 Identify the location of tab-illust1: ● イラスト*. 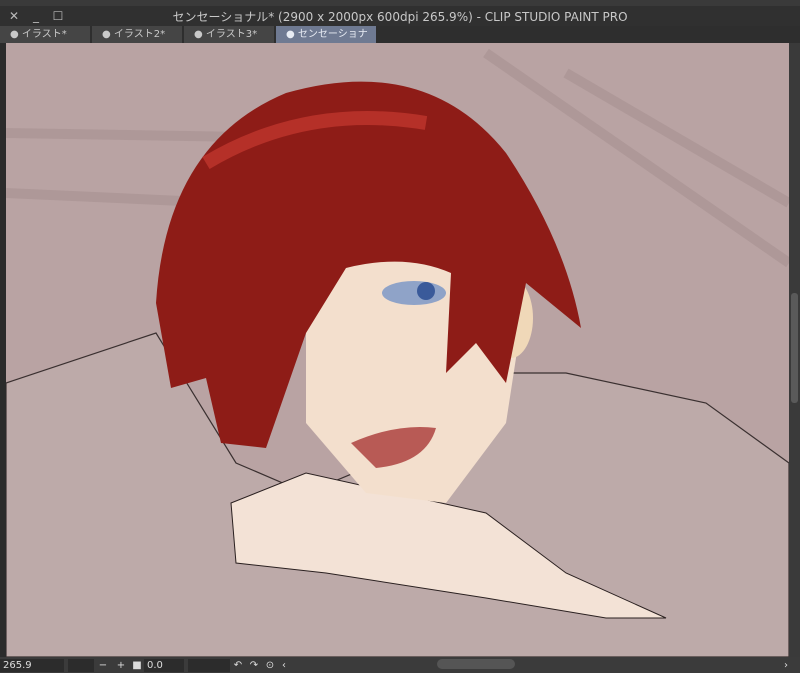
(45, 34).